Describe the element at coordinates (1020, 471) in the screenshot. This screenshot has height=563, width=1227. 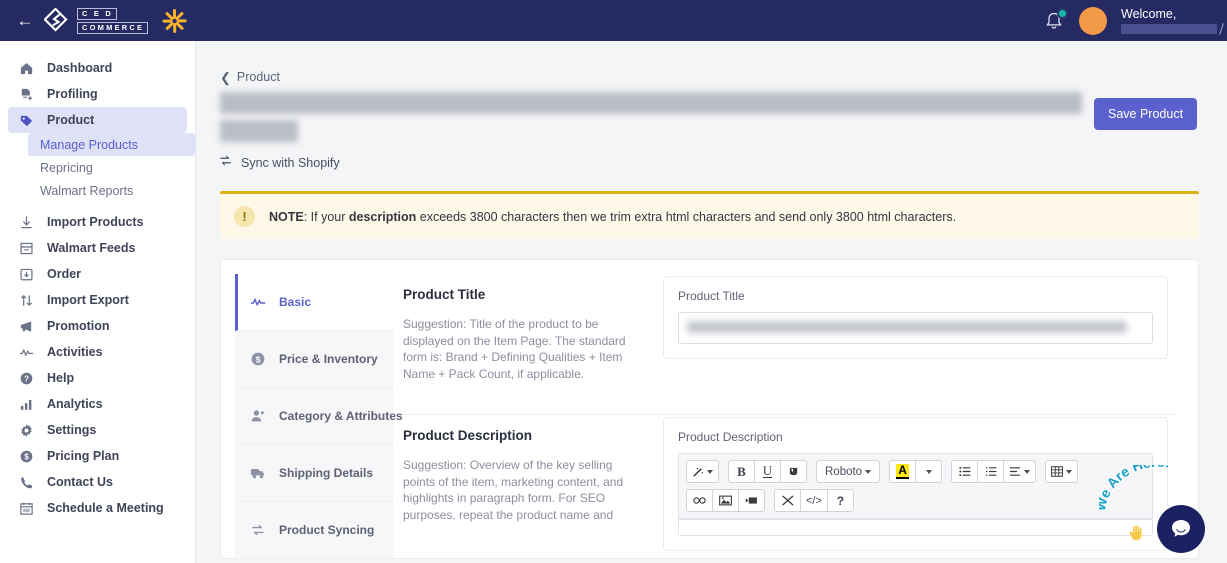
I see `align-button` at that location.